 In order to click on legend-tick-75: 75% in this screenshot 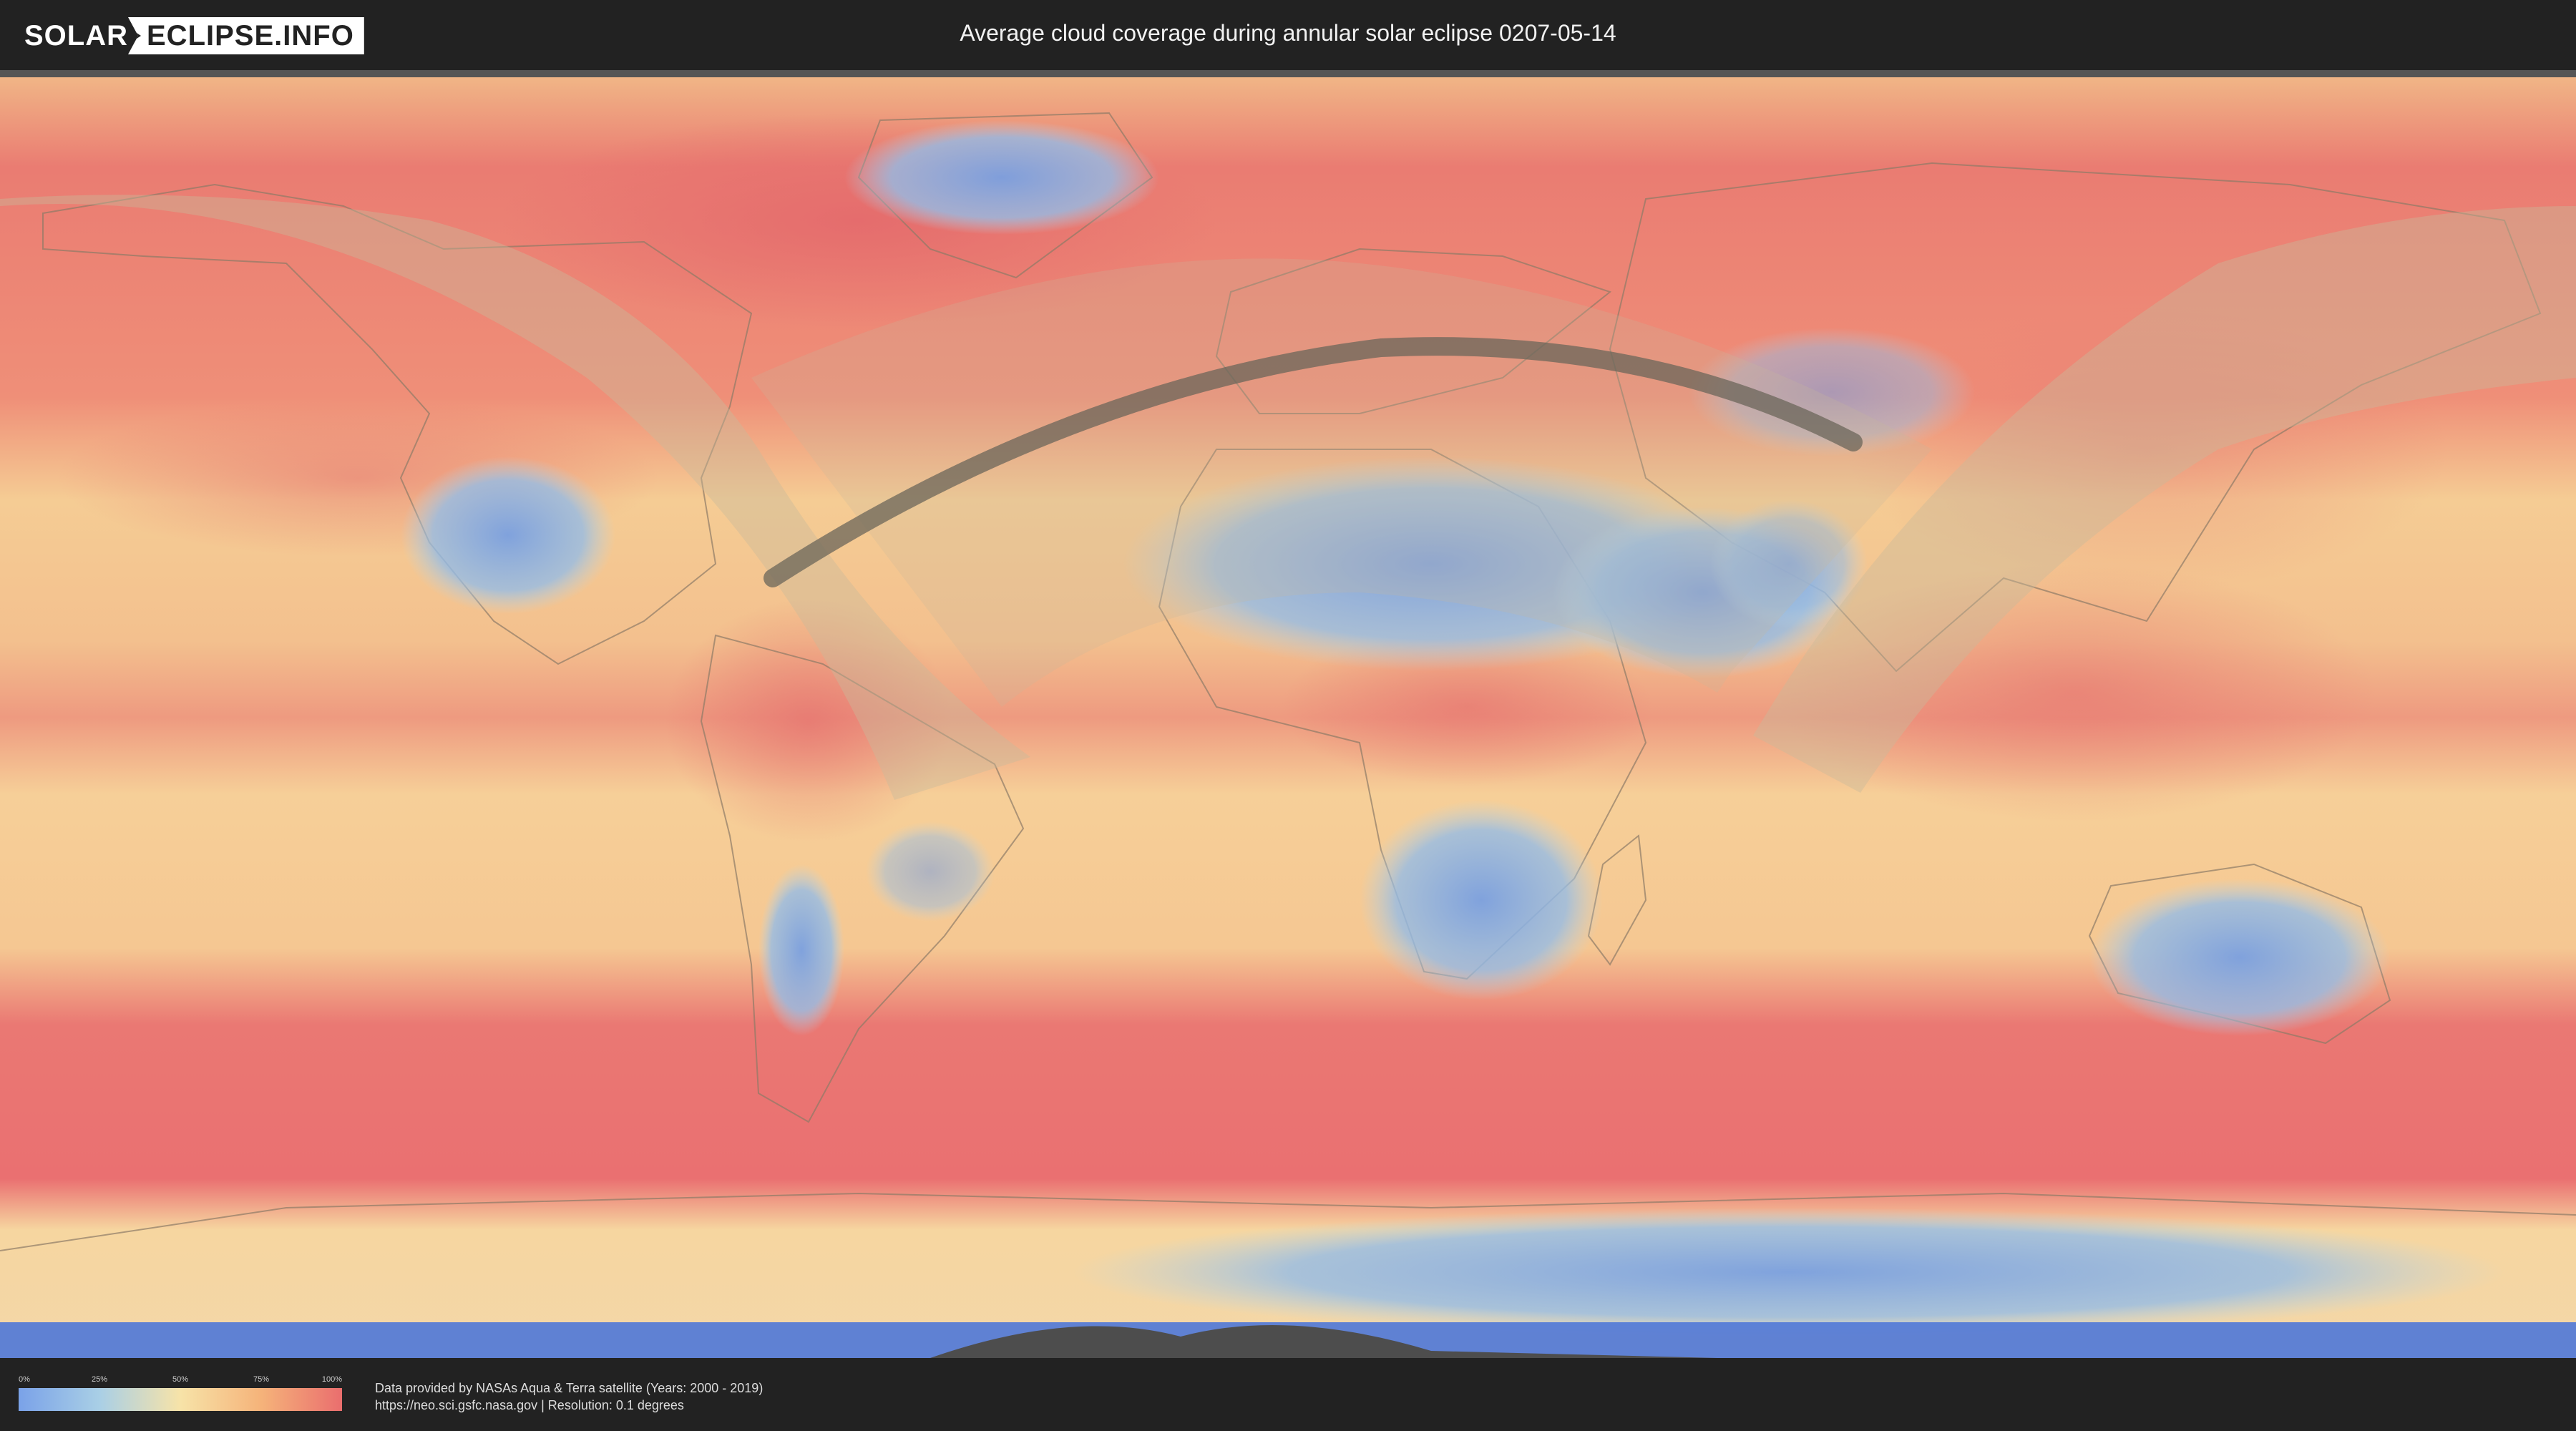, I will do `click(261, 1379)`.